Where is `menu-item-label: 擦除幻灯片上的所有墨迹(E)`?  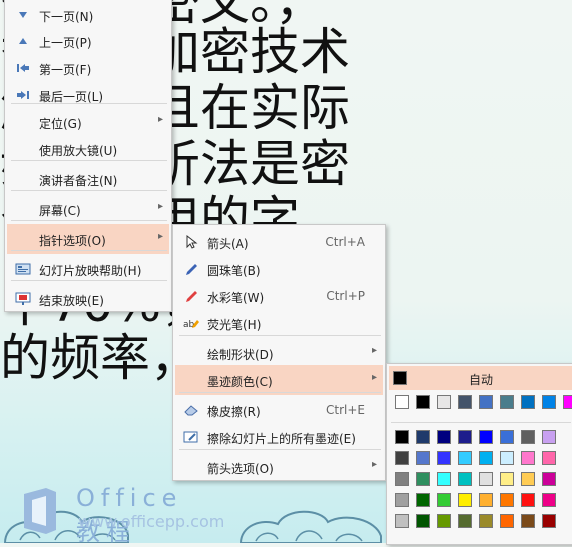
menu-item-label: 擦除幻灯片上的所有墨迹(E) is located at coordinates (281, 439).